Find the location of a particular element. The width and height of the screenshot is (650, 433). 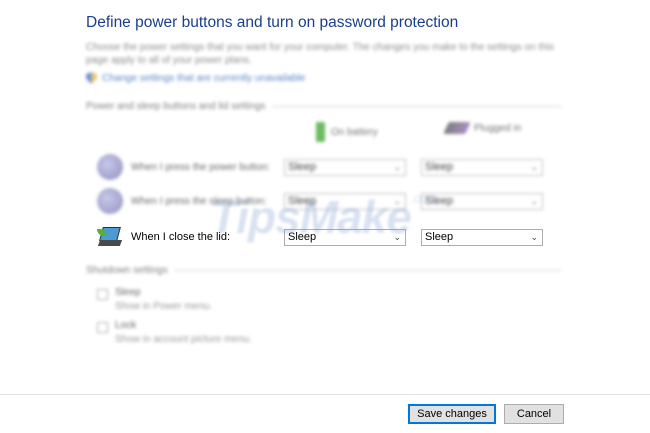

column-header-battery: On battery is located at coordinates (347, 132).